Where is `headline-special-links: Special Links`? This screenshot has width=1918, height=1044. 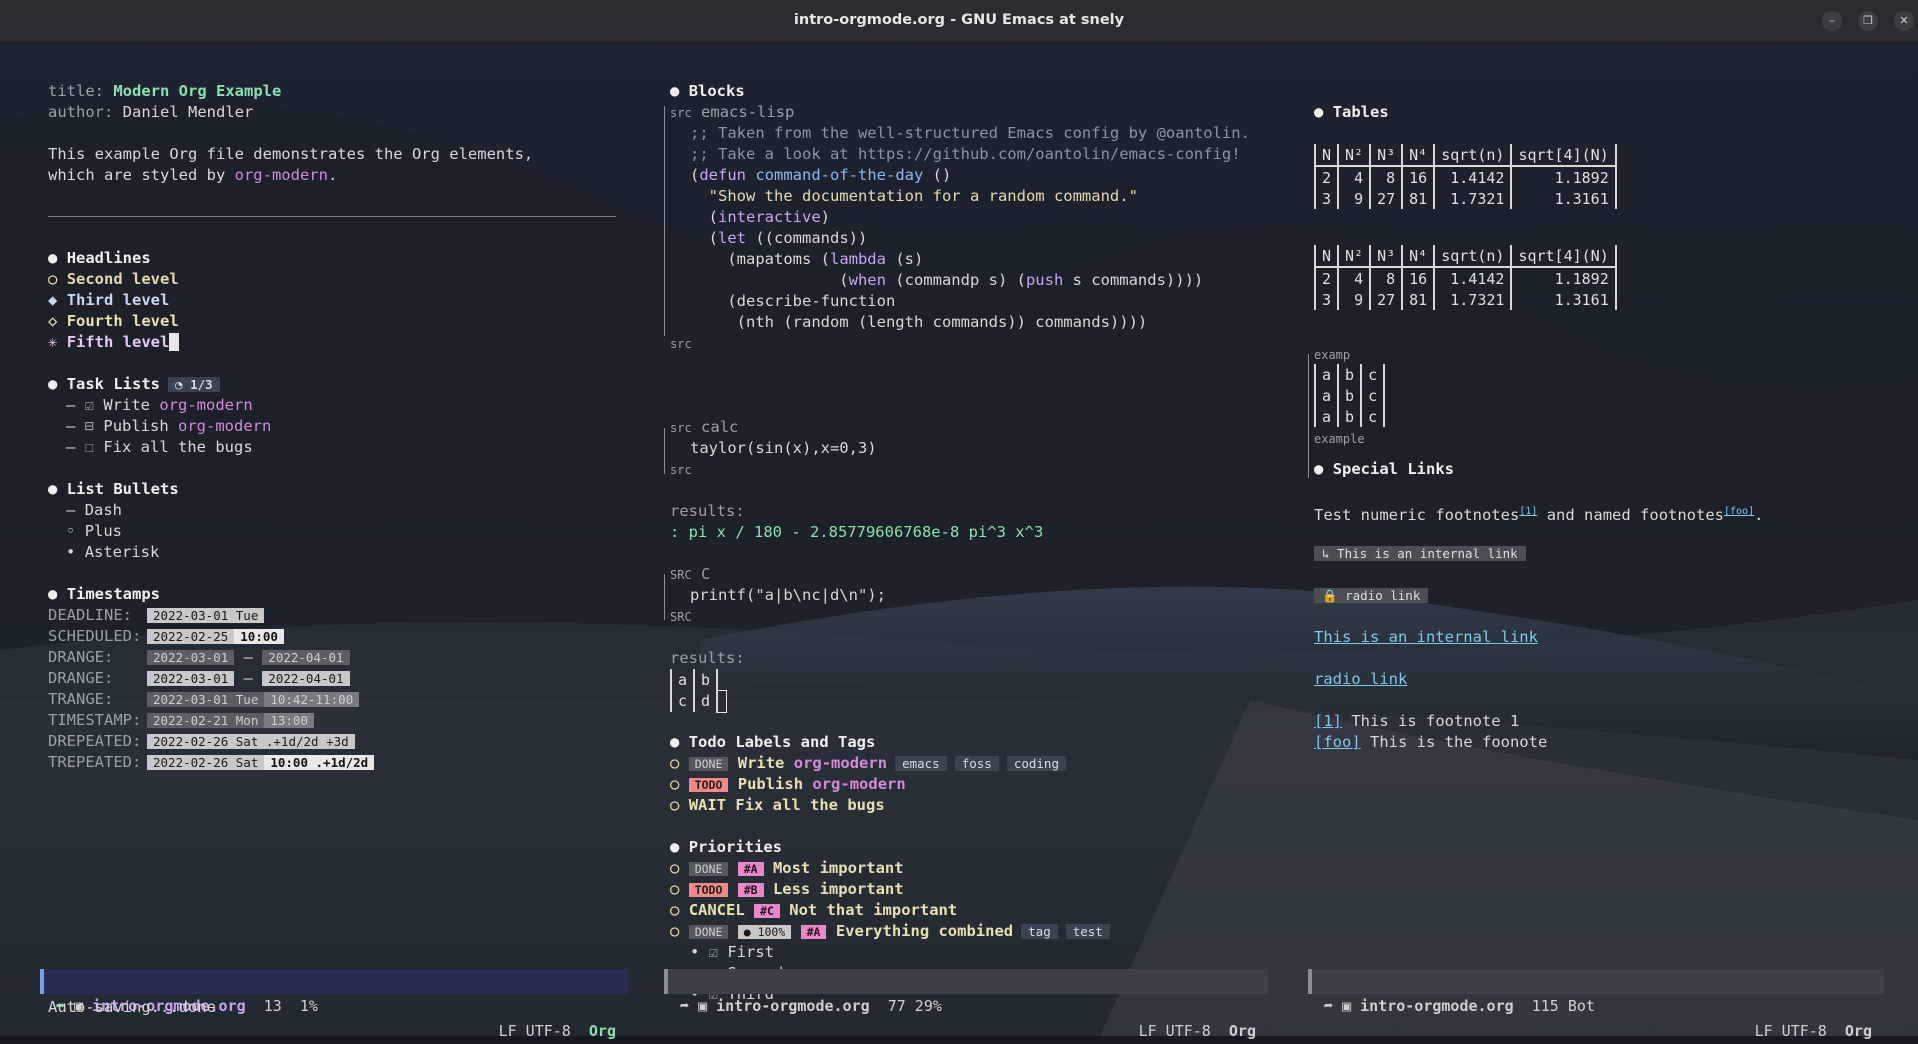 headline-special-links: Special Links is located at coordinates (1393, 469).